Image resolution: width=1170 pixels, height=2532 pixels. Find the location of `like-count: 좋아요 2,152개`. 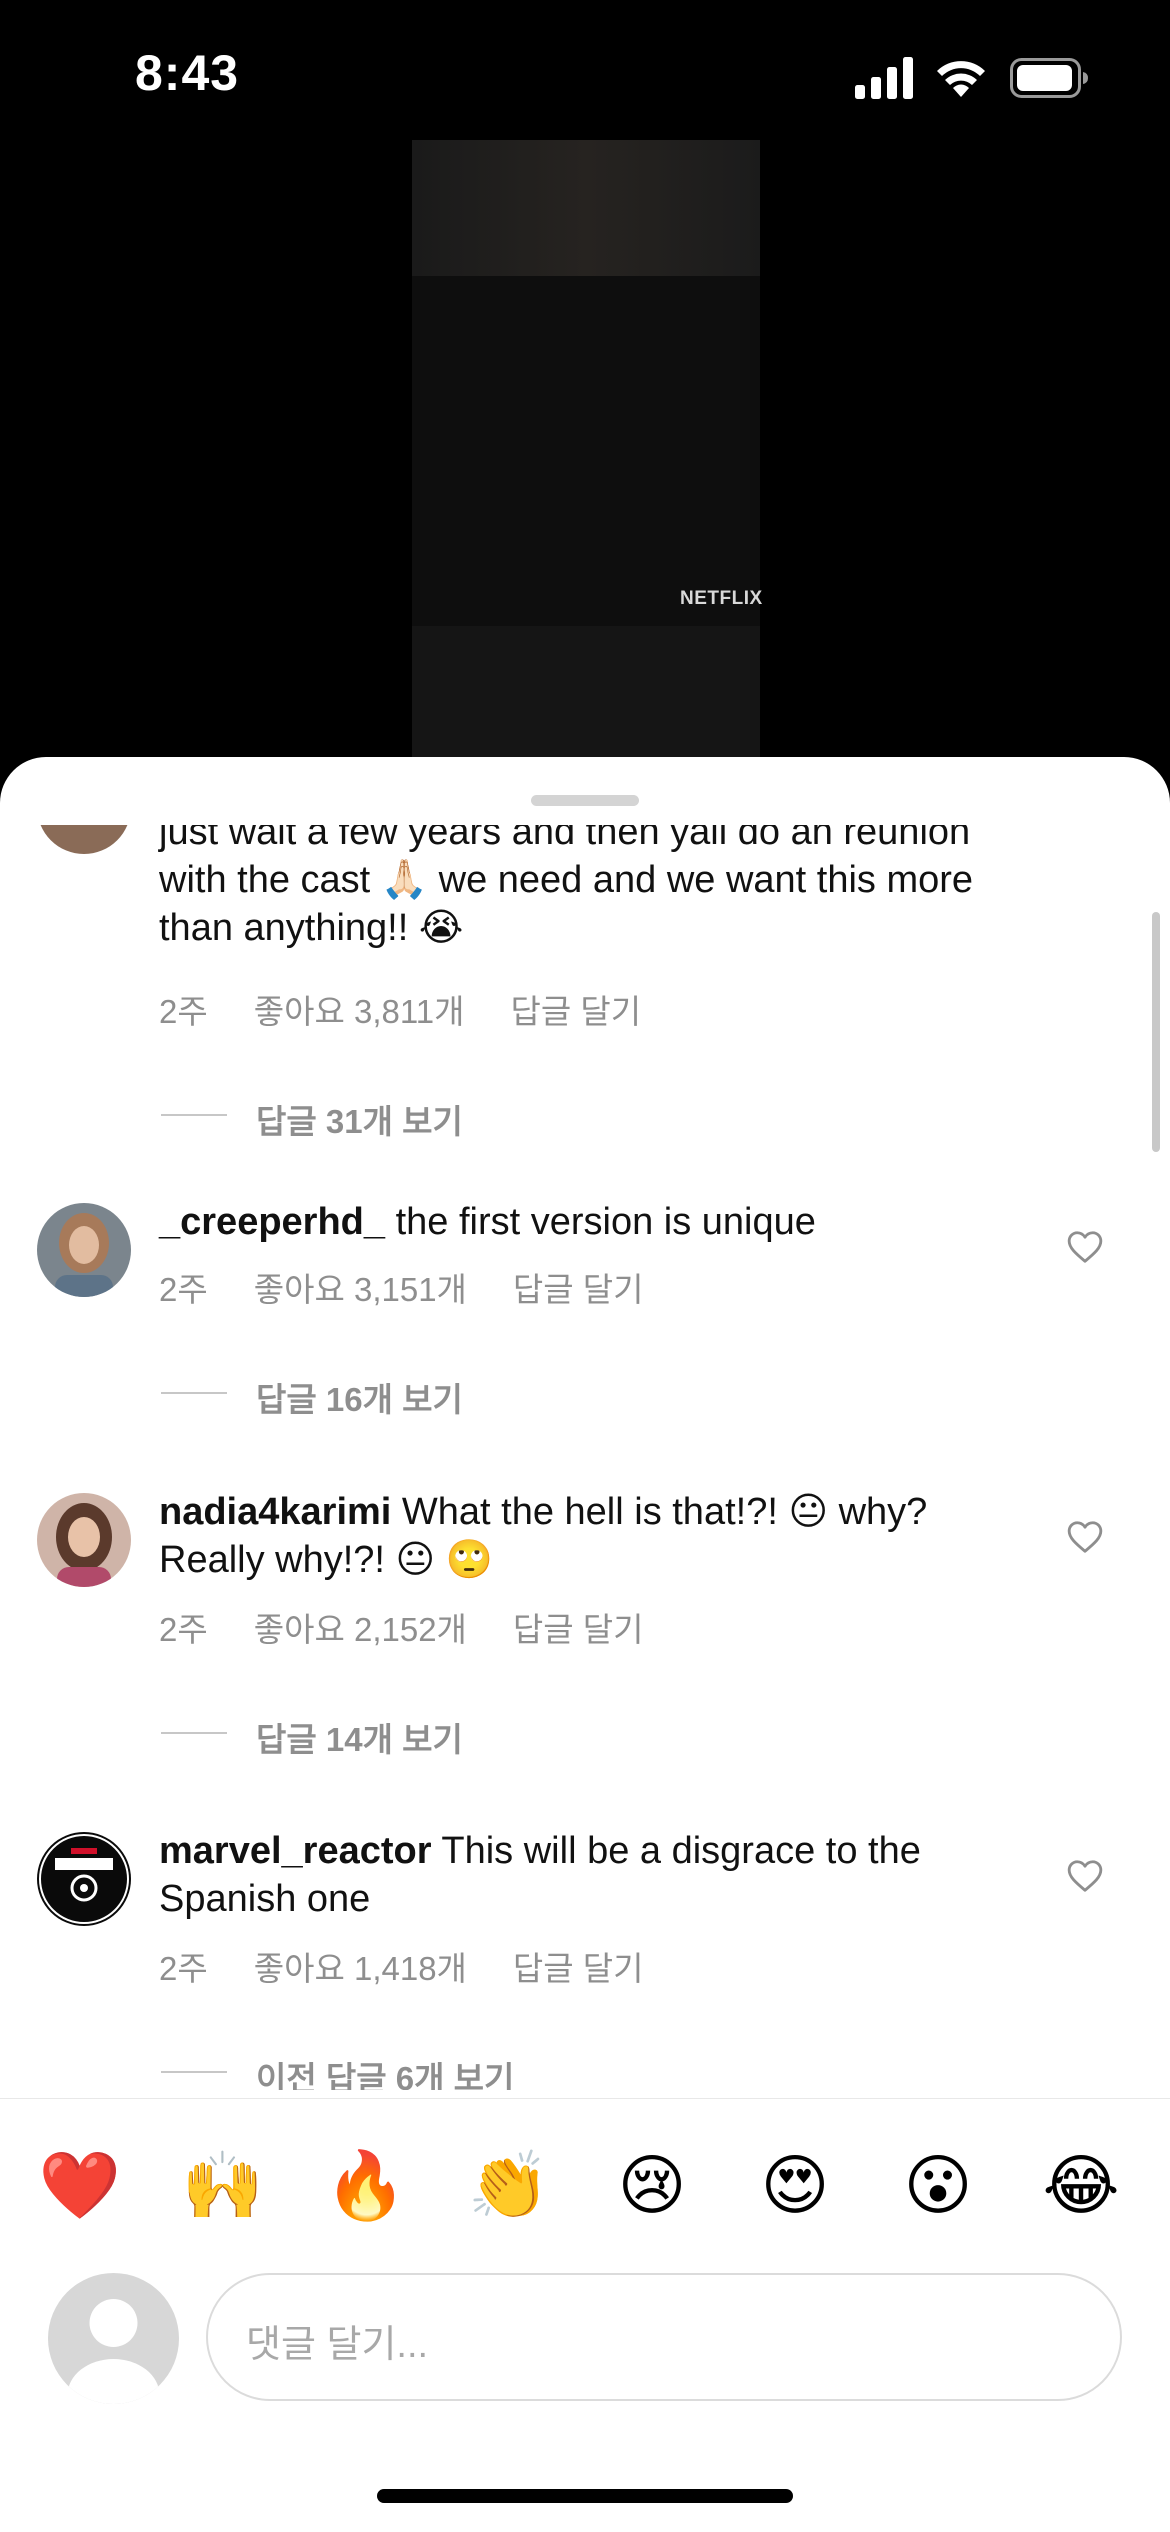

like-count: 좋아요 2,152개 is located at coordinates (360, 1629).